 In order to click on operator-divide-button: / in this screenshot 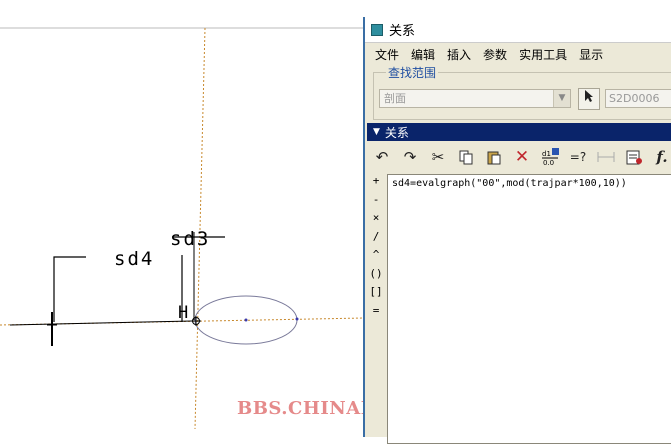, I will do `click(376, 239)`.